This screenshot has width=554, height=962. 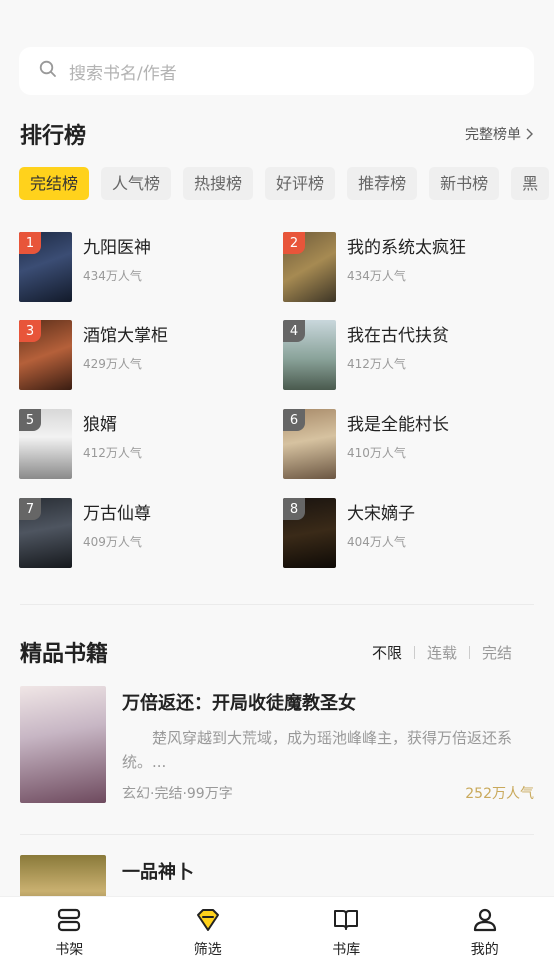 I want to click on person-icon, so click(x=484, y=920).